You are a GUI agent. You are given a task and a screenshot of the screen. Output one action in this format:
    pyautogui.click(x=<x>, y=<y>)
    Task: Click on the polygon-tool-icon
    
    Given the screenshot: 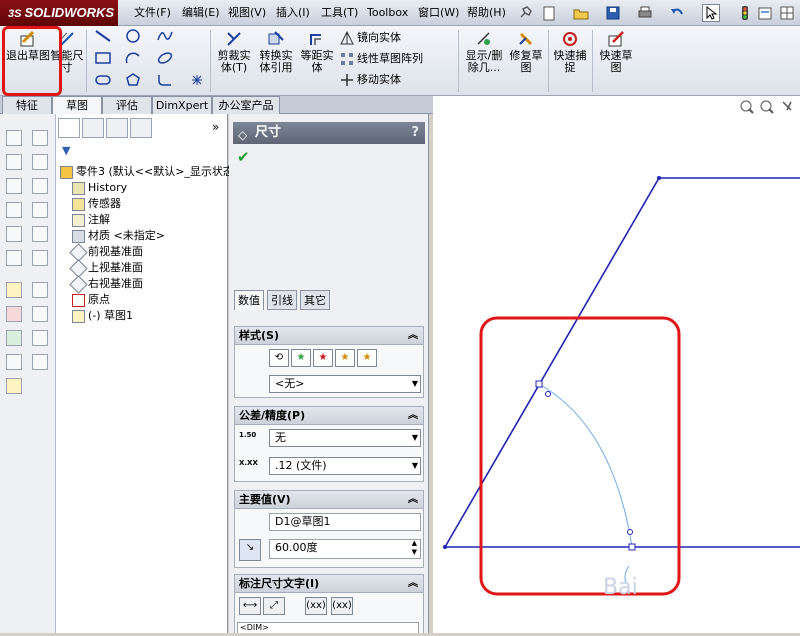 What is the action you would take?
    pyautogui.click(x=133, y=82)
    